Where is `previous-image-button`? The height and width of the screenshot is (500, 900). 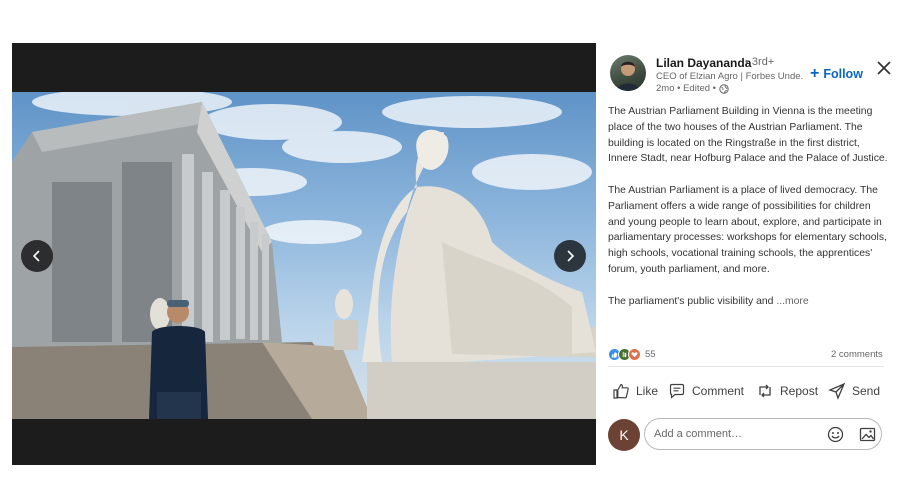
previous-image-button is located at coordinates (37, 256).